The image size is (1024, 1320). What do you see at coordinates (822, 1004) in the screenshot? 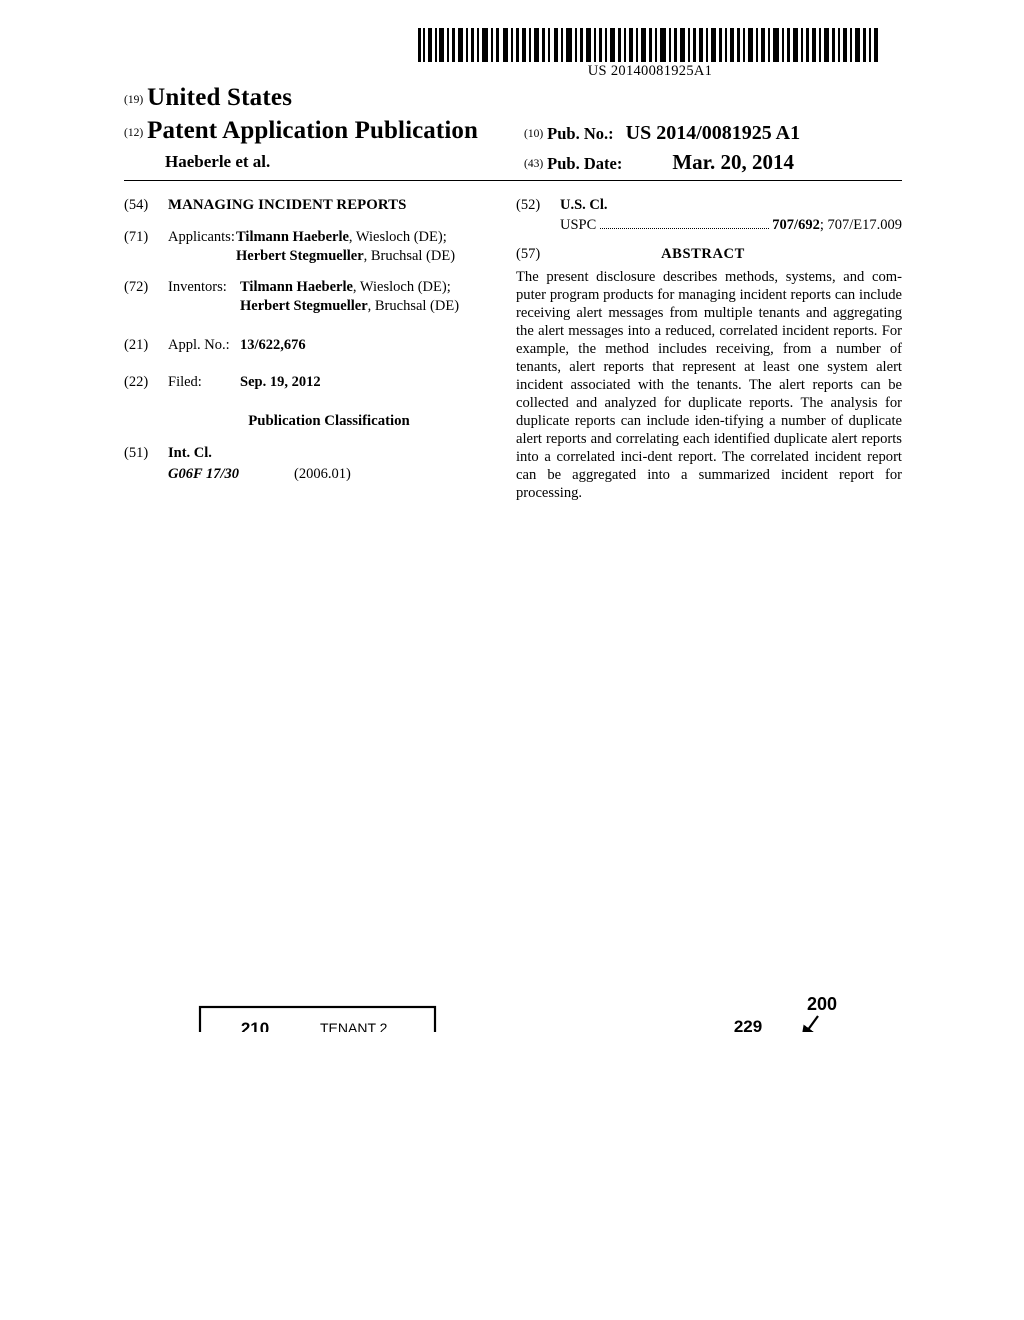
I see `figure-ref-200: 200` at bounding box center [822, 1004].